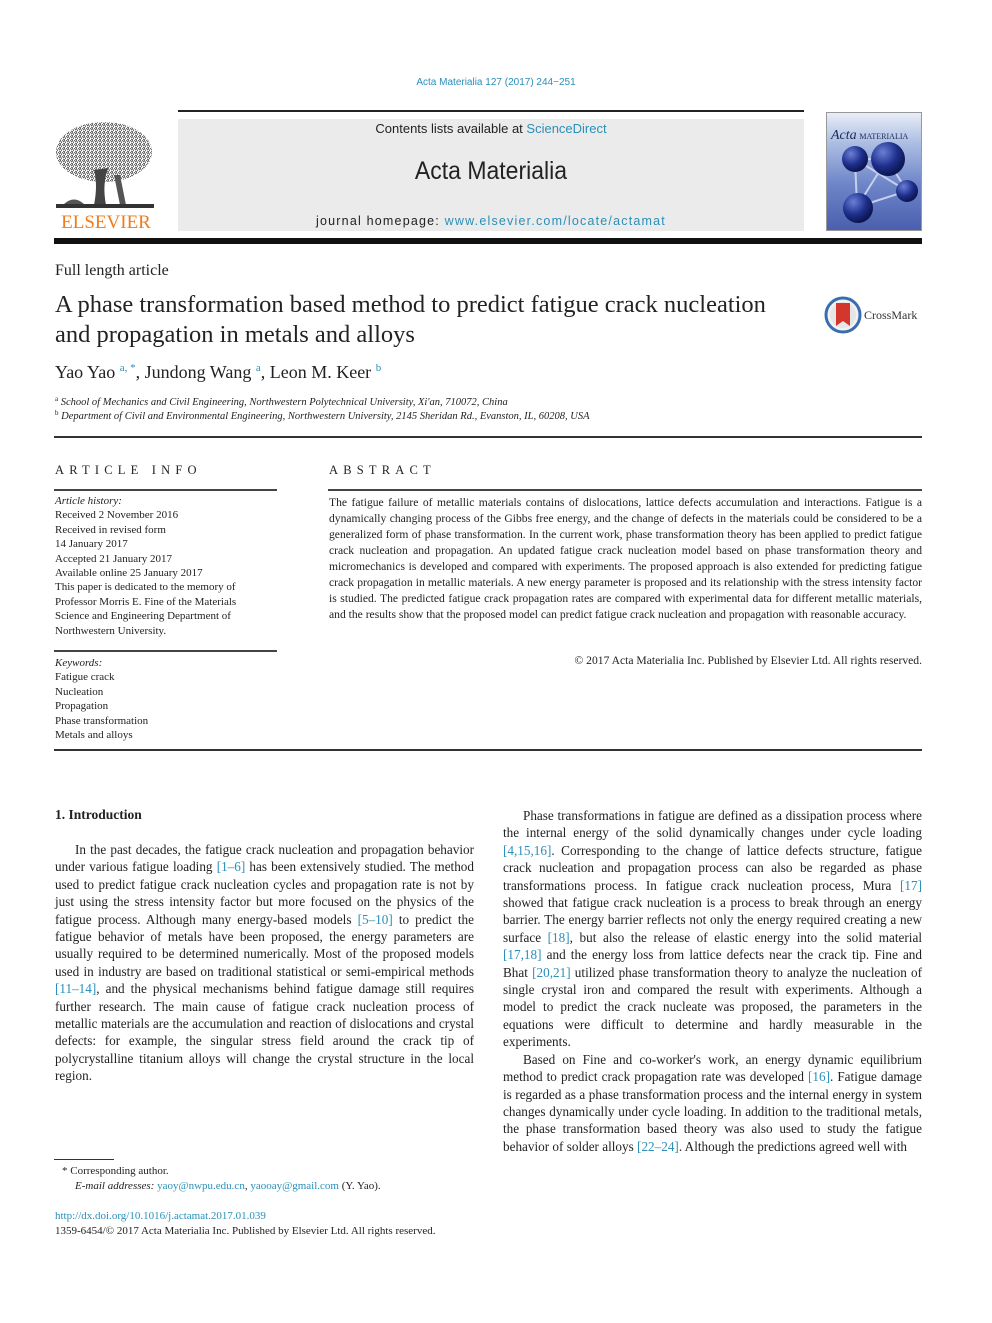 The width and height of the screenshot is (992, 1323). Describe the element at coordinates (167, 677) in the screenshot. I see `keyword-item: Fatigue crack` at that location.